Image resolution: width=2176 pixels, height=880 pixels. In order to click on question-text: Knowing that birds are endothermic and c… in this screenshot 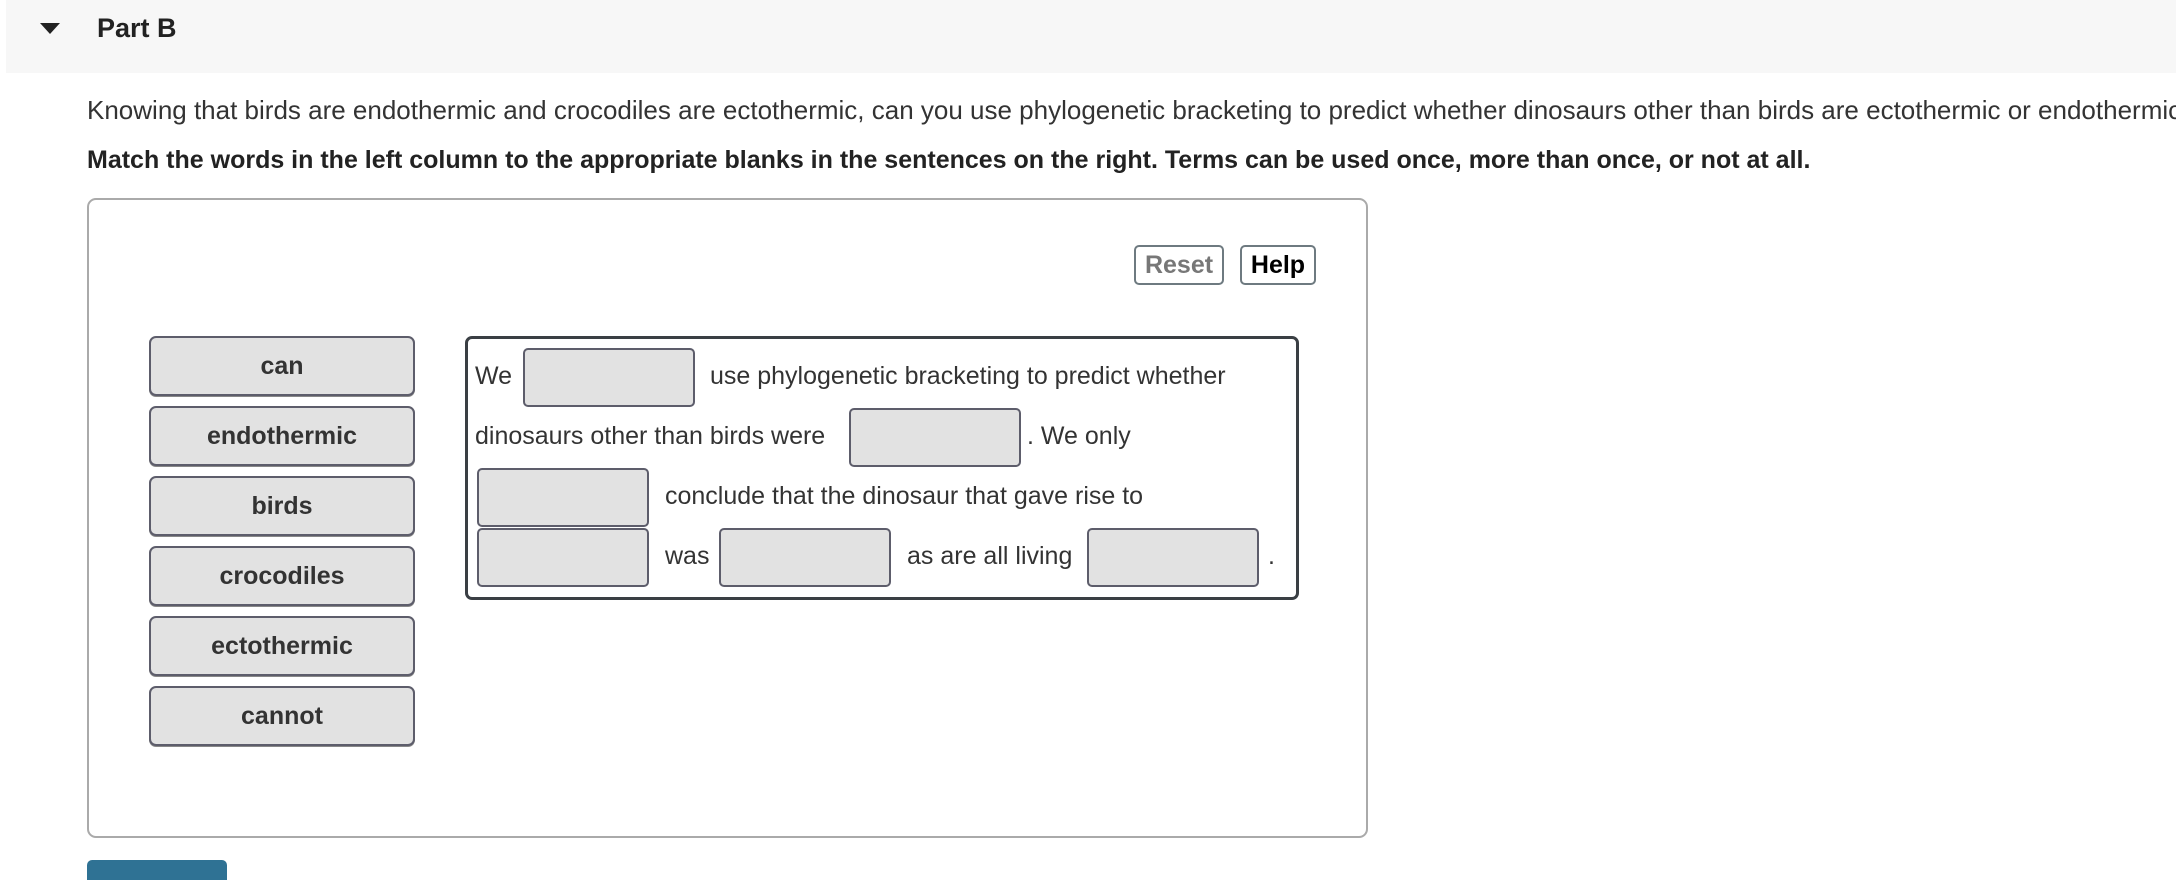, I will do `click(1131, 110)`.